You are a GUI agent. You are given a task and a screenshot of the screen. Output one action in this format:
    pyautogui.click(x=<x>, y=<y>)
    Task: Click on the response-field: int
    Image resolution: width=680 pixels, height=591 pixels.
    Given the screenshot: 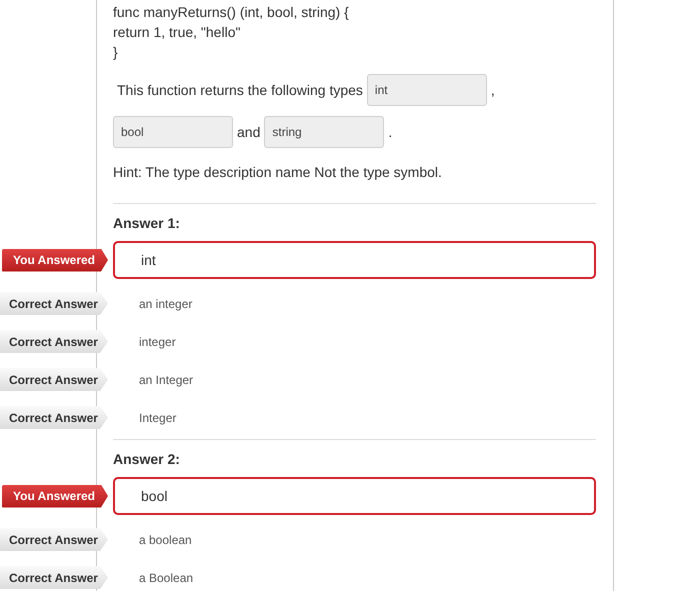 What is the action you would take?
    pyautogui.click(x=354, y=260)
    